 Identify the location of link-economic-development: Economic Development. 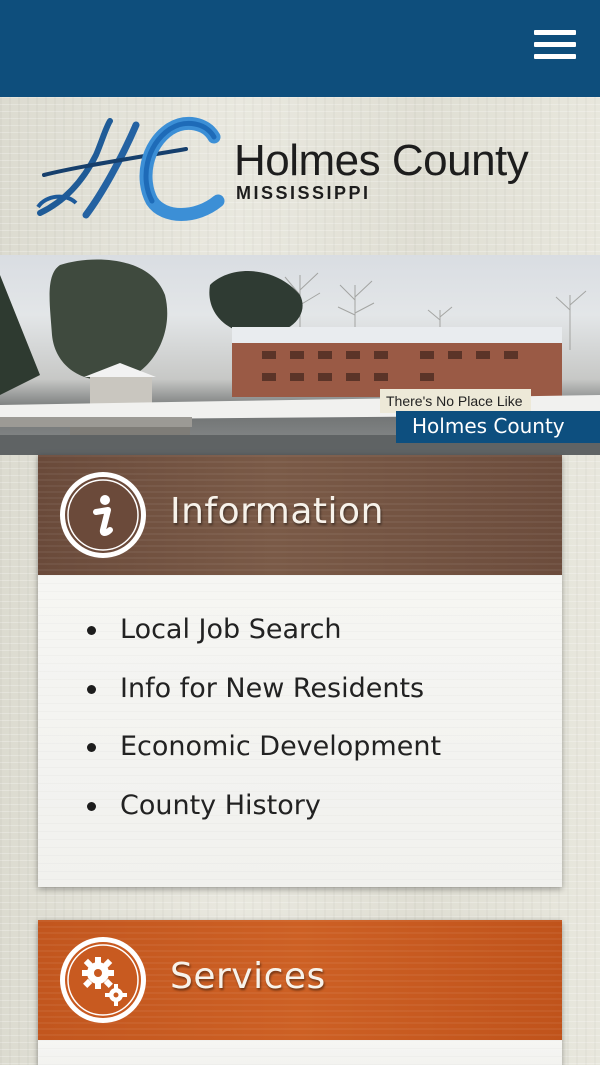
(324, 757).